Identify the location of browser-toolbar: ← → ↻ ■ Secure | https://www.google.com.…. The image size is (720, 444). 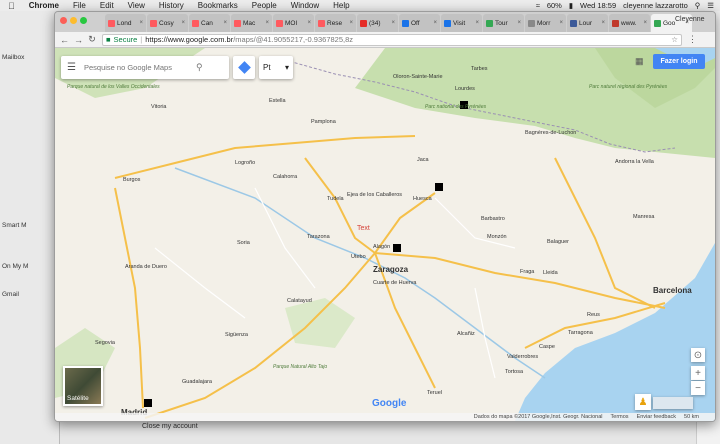
(385, 40).